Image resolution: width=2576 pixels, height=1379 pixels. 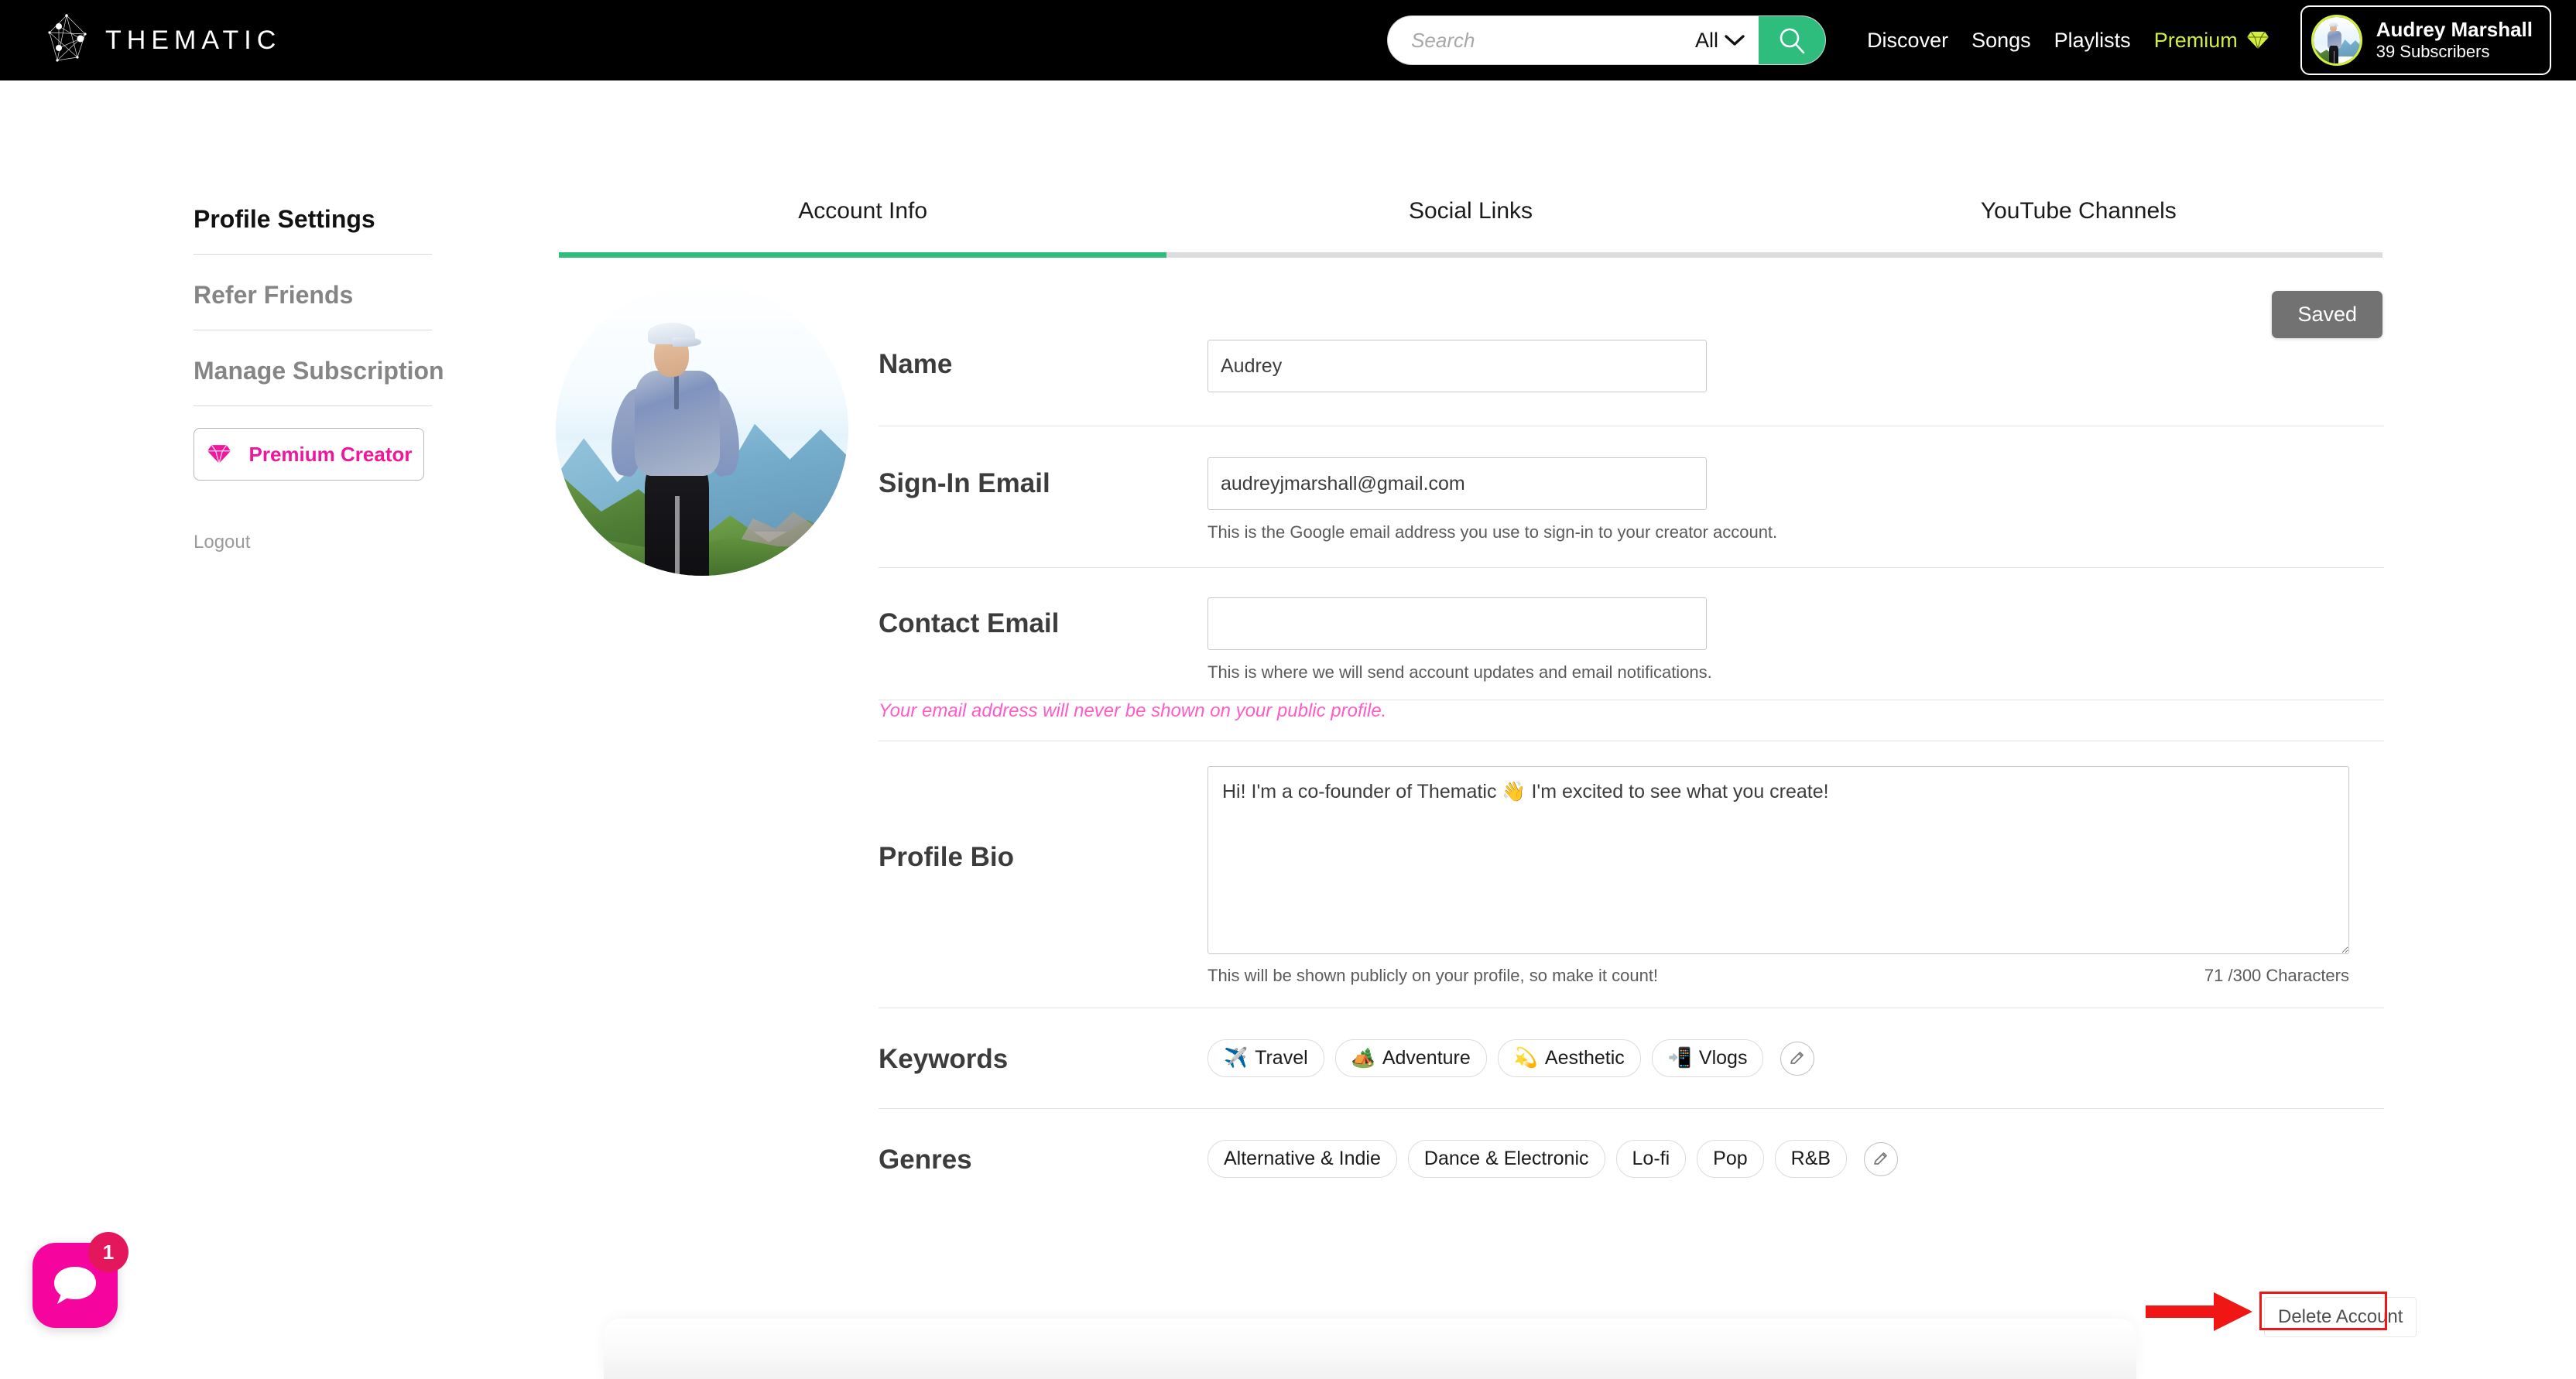 What do you see at coordinates (1707, 40) in the screenshot?
I see `search-filter-label: All` at bounding box center [1707, 40].